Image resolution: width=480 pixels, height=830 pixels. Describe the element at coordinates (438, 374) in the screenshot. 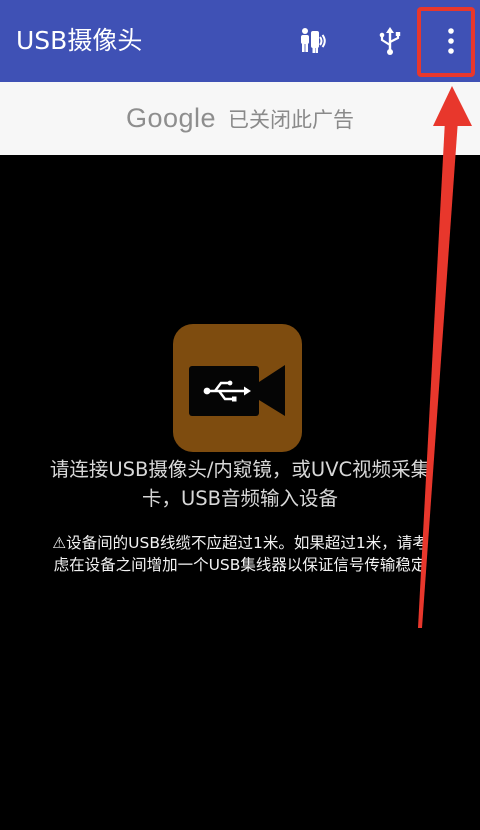

I see `arrow-shaft` at that location.